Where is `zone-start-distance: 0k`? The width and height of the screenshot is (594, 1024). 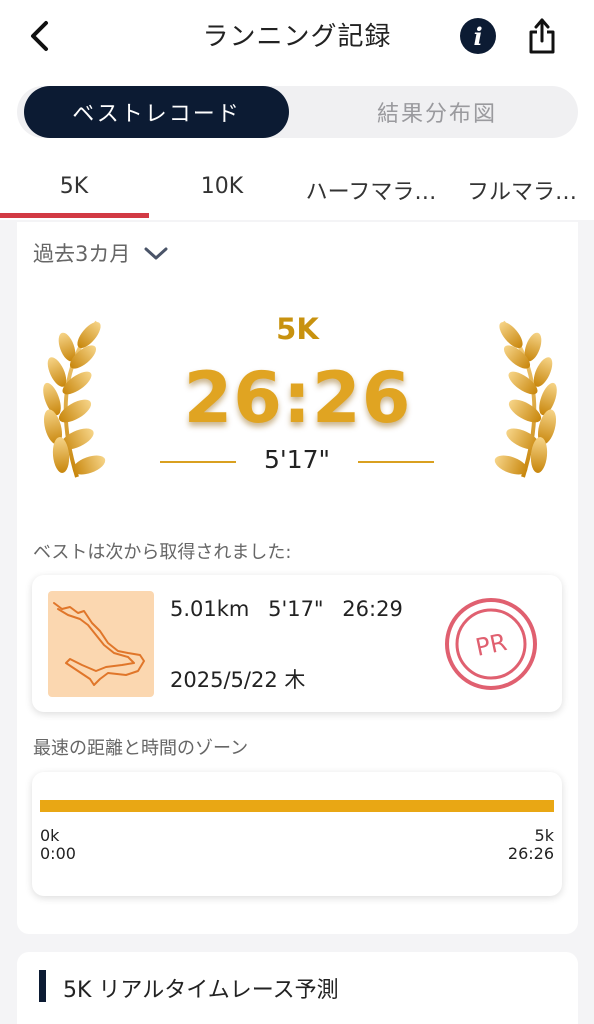 zone-start-distance: 0k is located at coordinates (50, 835).